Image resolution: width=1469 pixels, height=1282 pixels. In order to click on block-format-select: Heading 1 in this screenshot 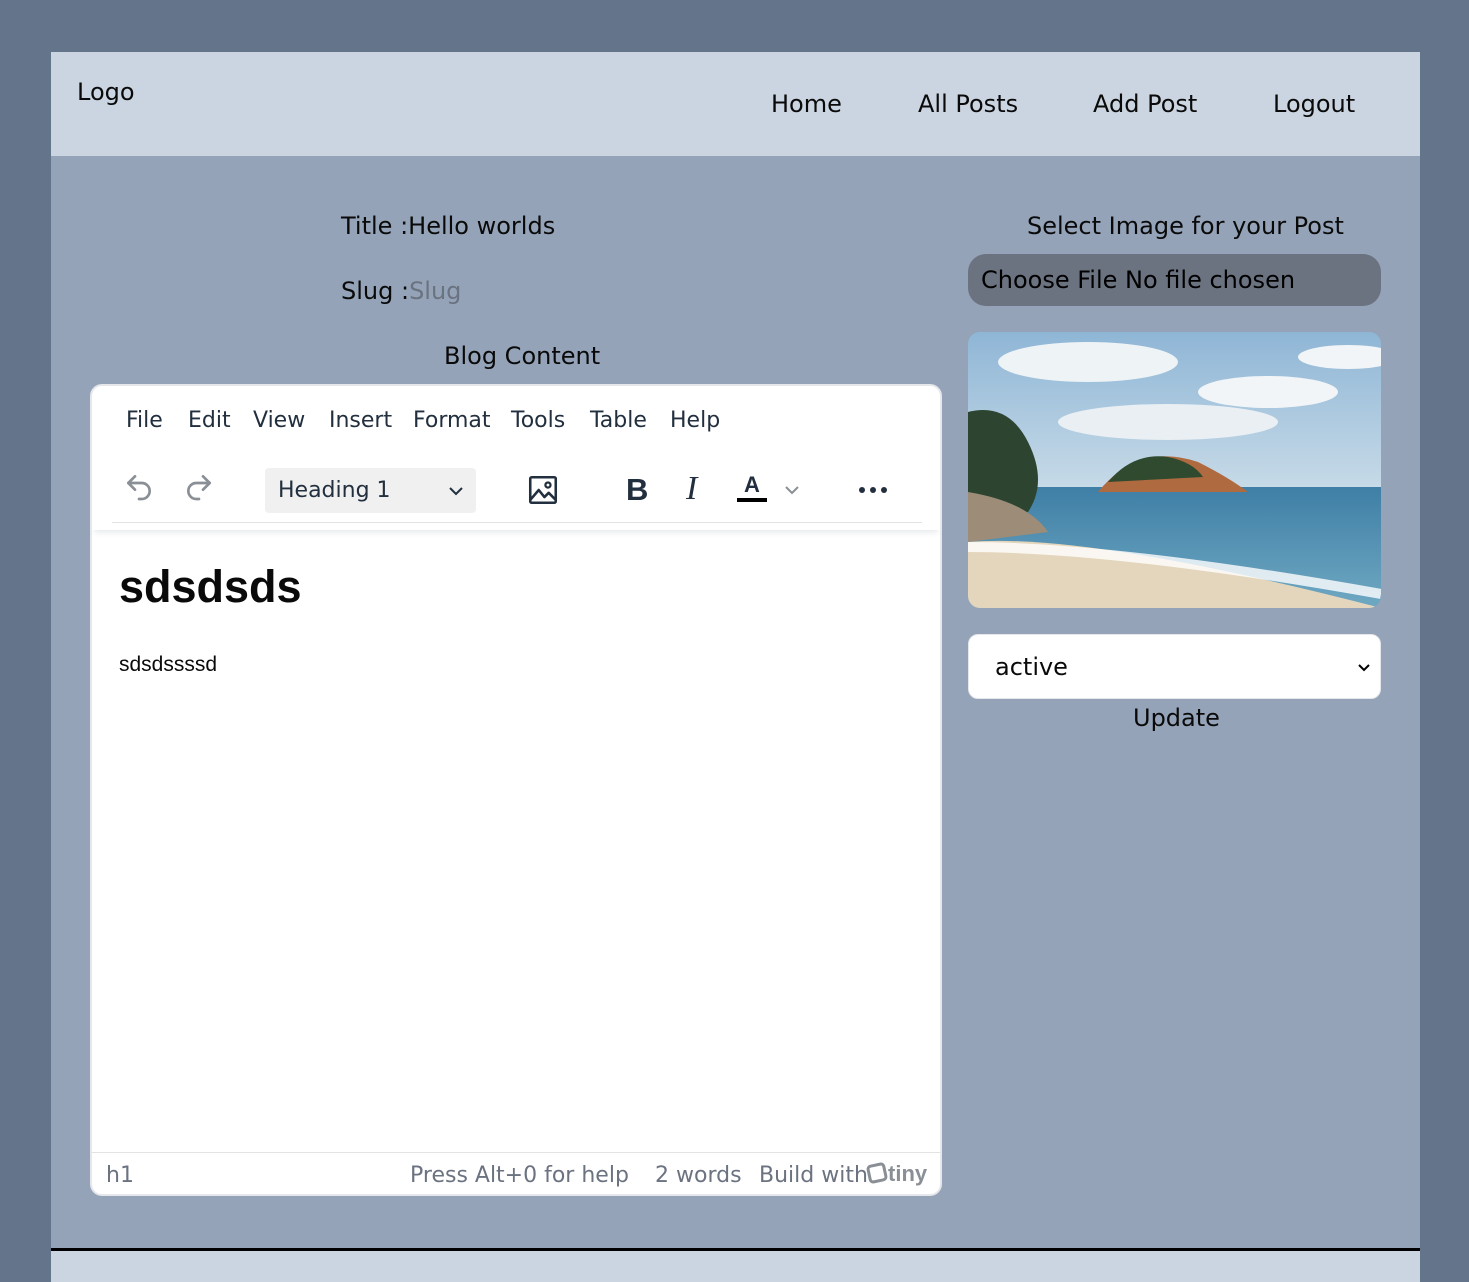, I will do `click(370, 490)`.